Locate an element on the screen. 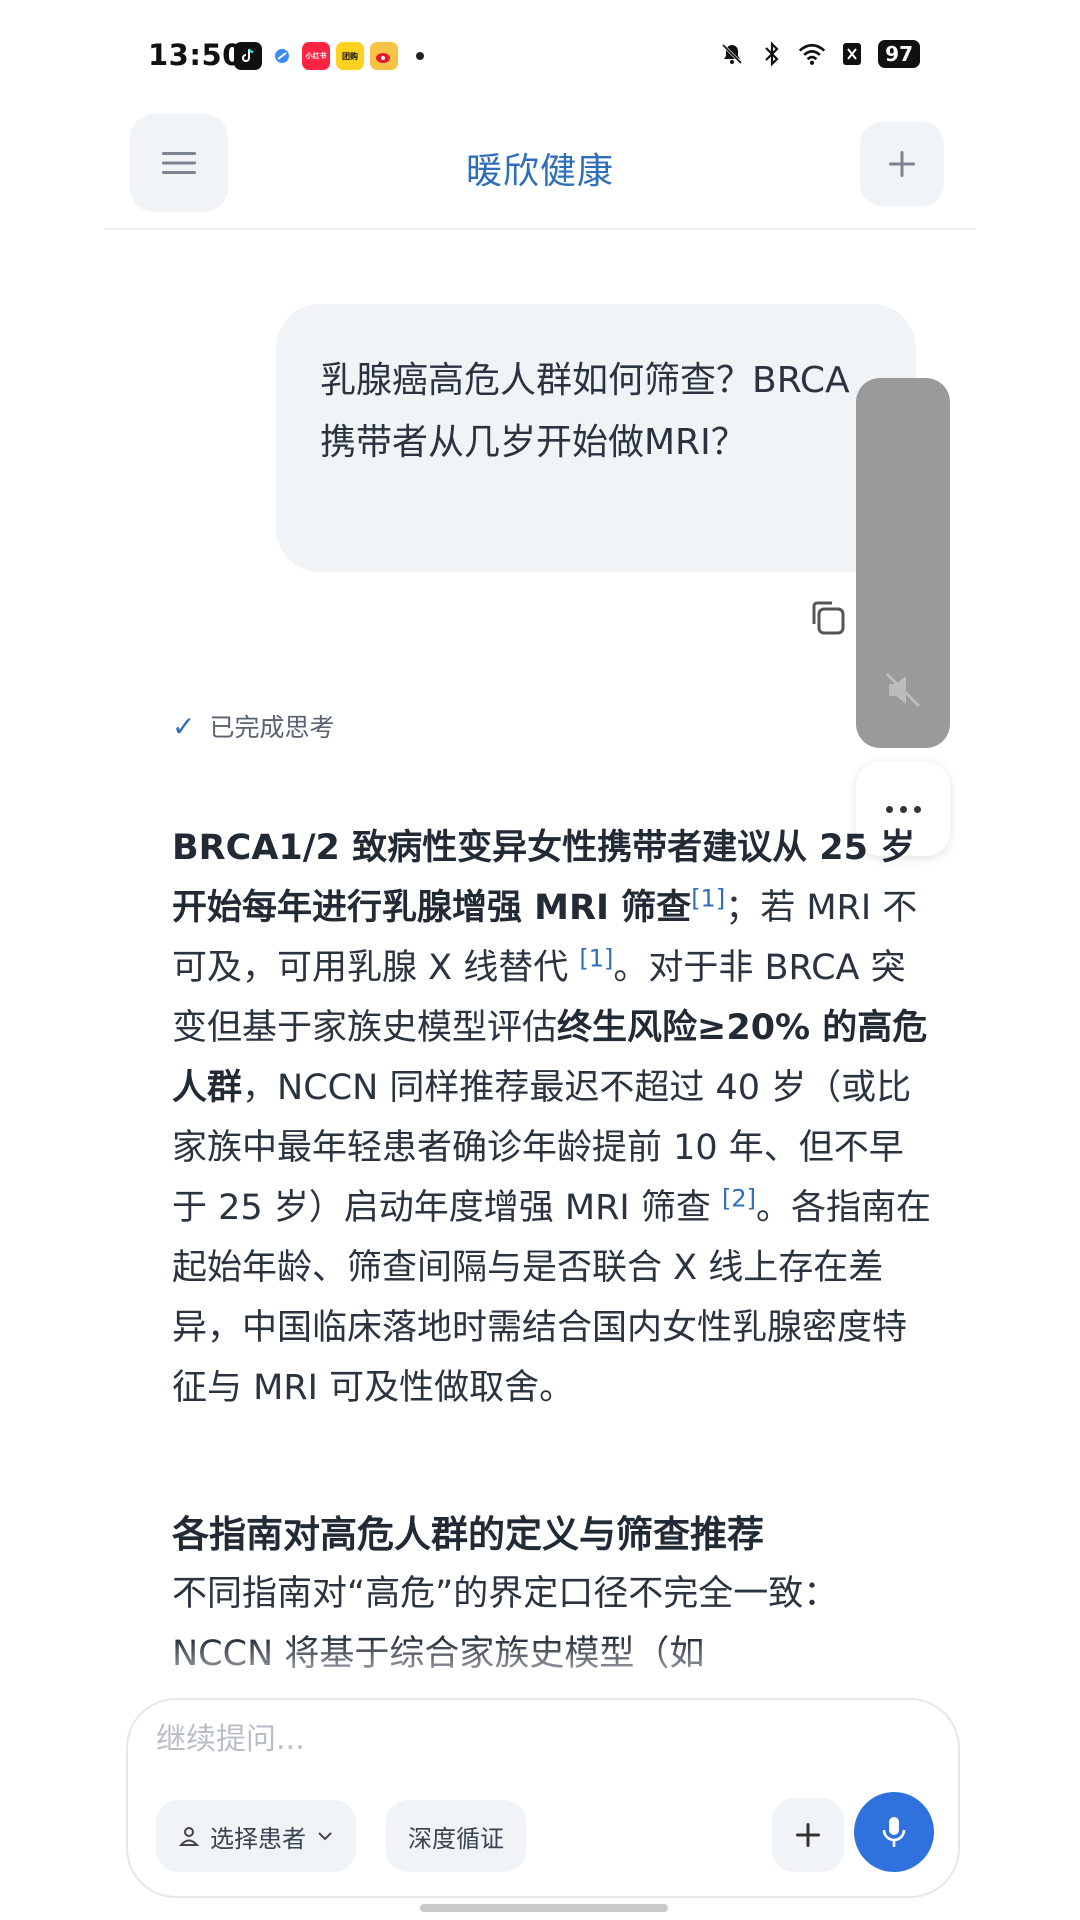  citation-link: [2] is located at coordinates (739, 1198).